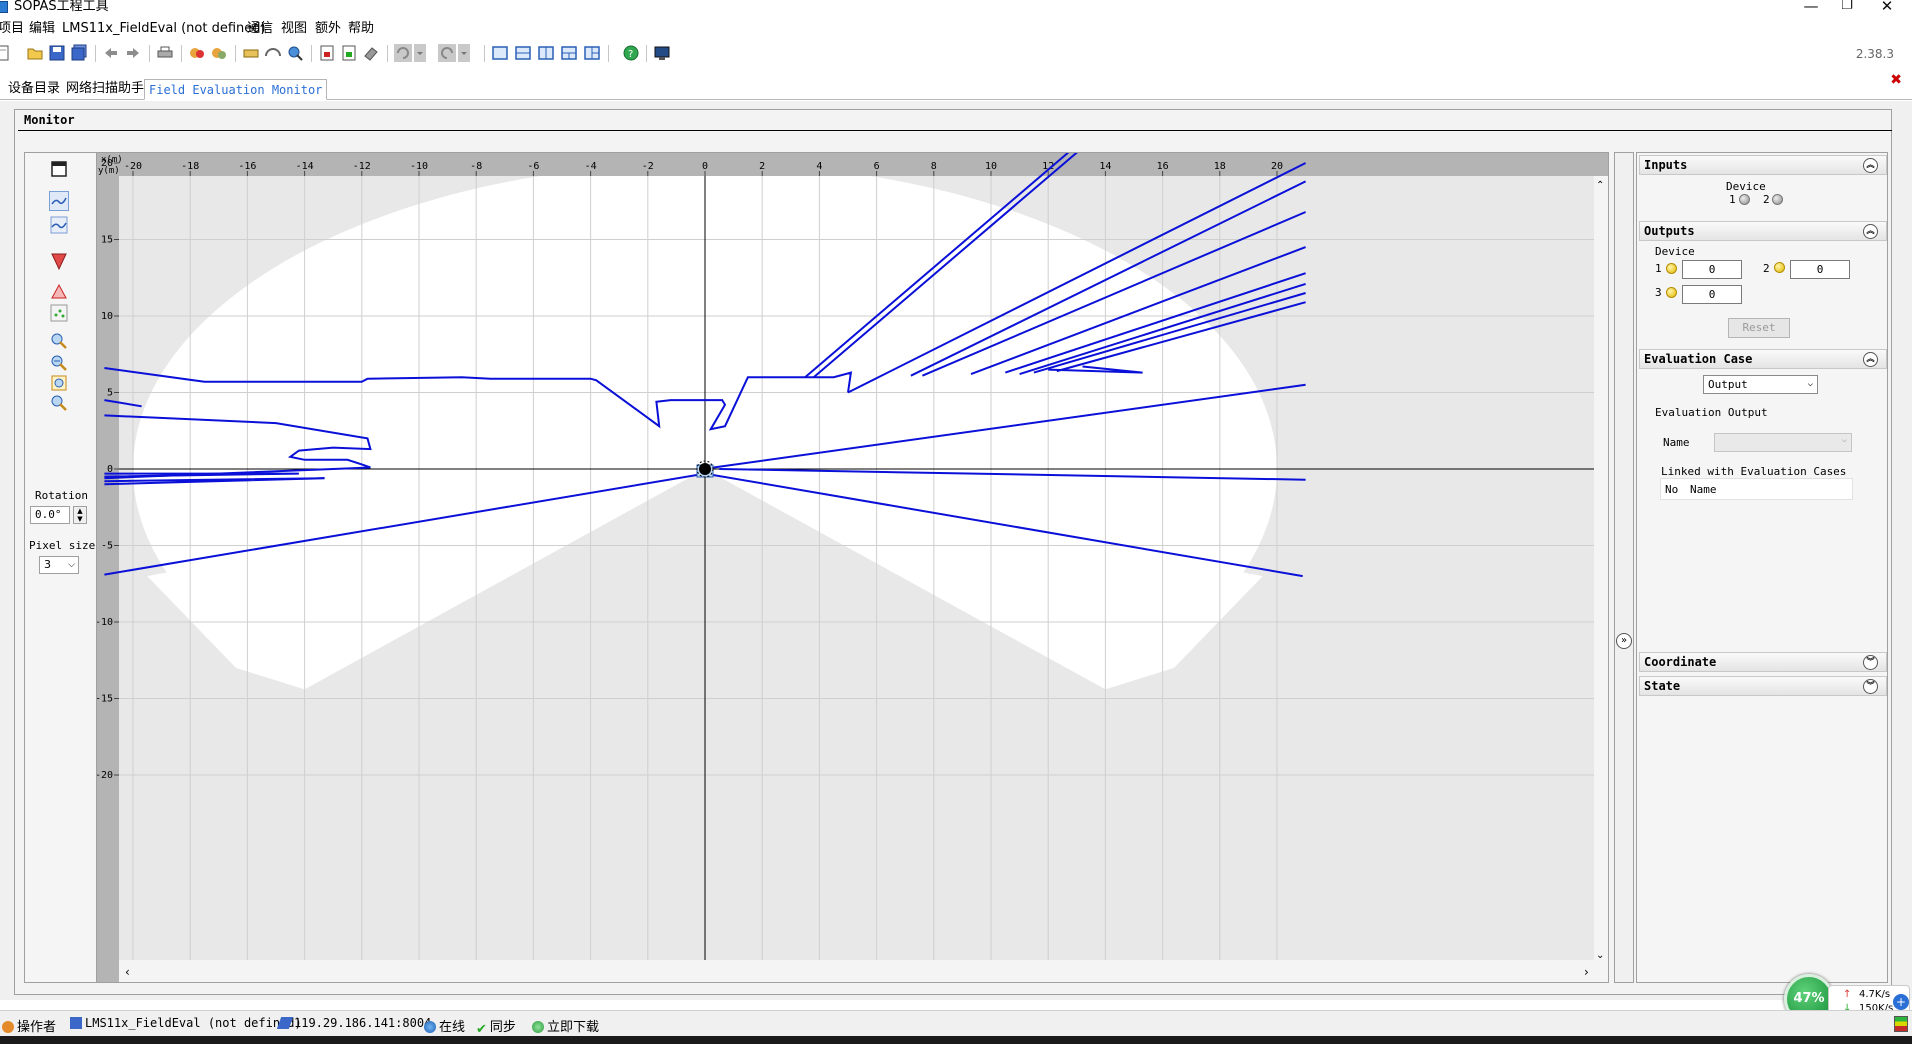  What do you see at coordinates (592, 53) in the screenshot?
I see `layout-5-icon` at bounding box center [592, 53].